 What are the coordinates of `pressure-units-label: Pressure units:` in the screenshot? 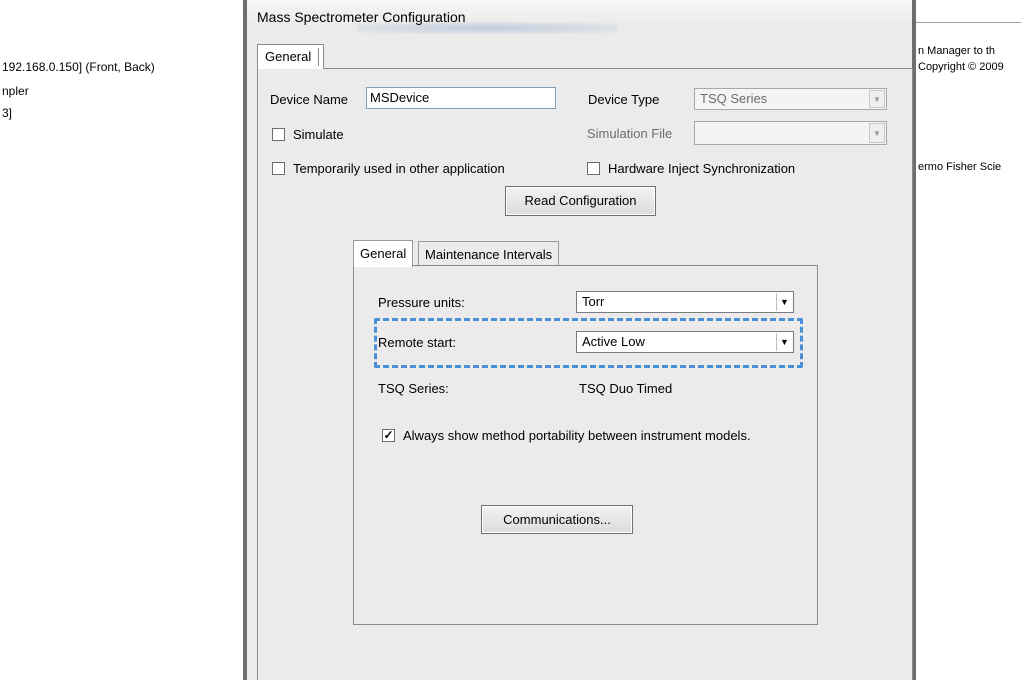 It's located at (421, 302).